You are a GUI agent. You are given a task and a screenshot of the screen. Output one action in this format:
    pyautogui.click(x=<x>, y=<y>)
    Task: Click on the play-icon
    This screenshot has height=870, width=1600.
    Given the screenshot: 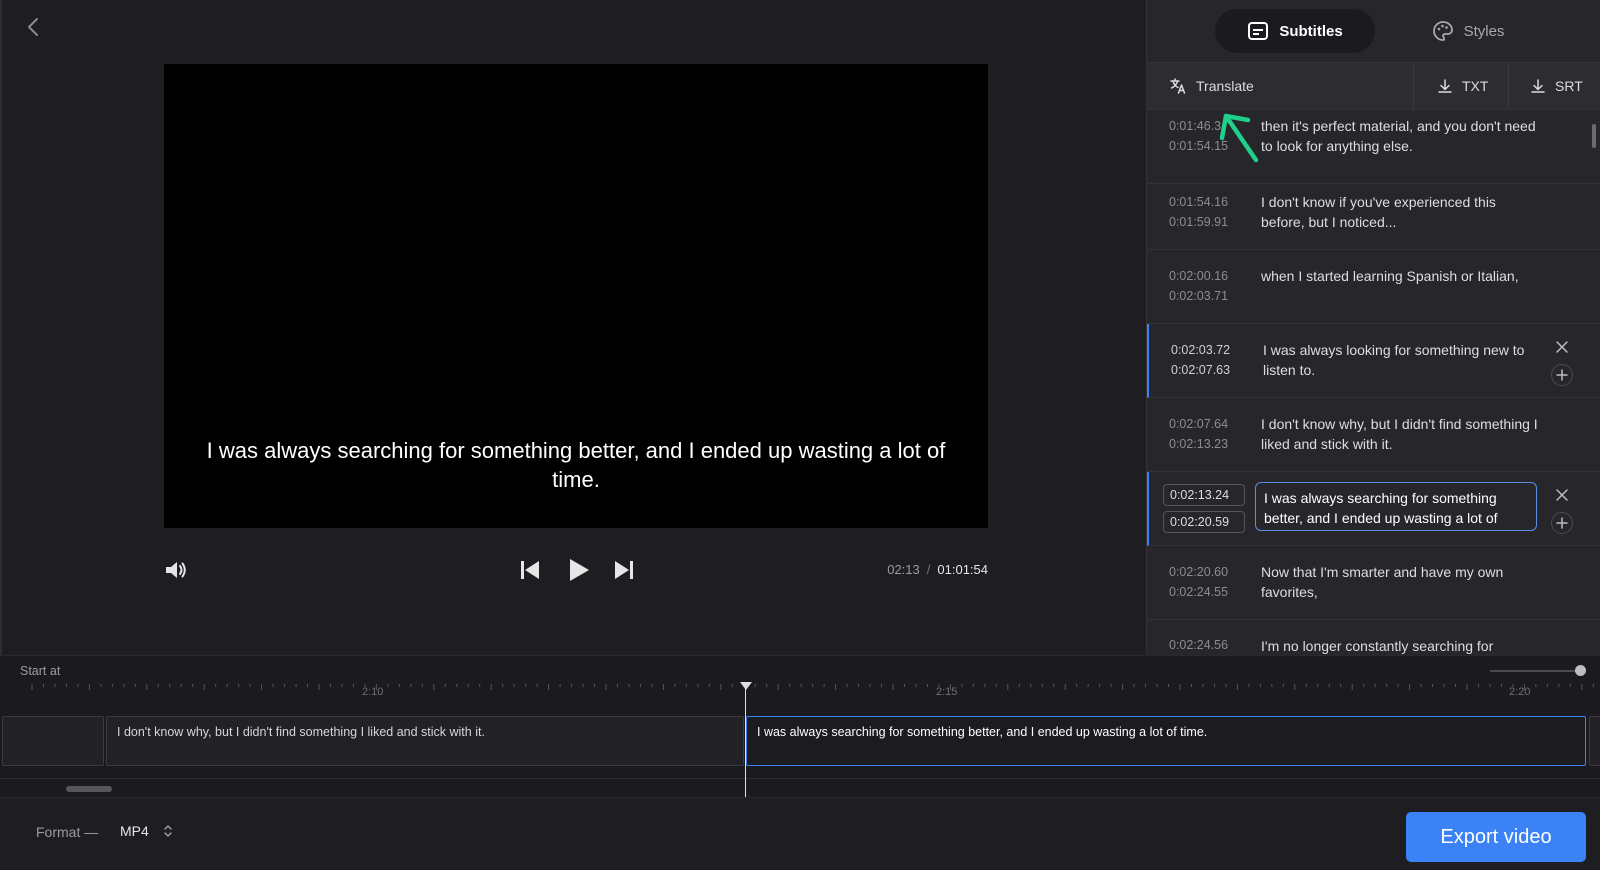 What is the action you would take?
    pyautogui.click(x=579, y=570)
    